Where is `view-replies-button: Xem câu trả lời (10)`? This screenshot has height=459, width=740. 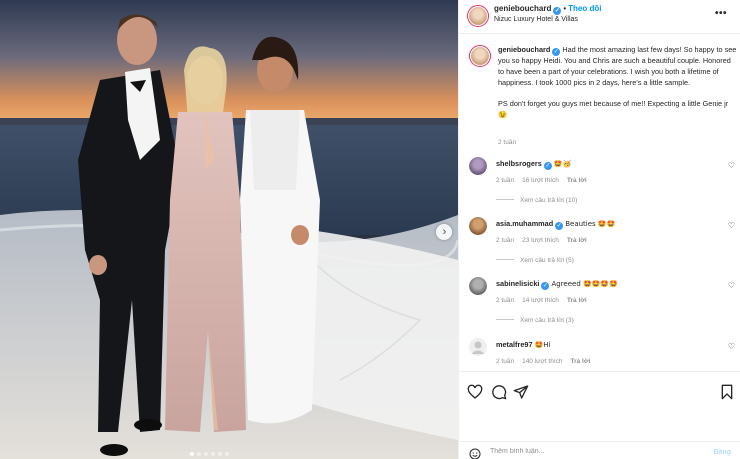 view-replies-button: Xem câu trả lời (10) is located at coordinates (536, 200).